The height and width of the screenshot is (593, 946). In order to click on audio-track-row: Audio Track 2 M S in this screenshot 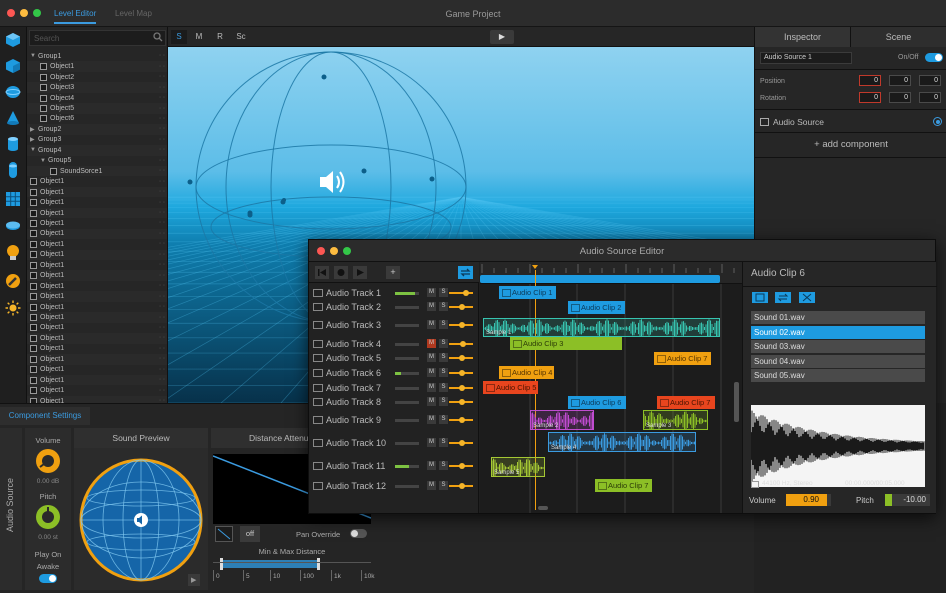, I will do `click(395, 307)`.